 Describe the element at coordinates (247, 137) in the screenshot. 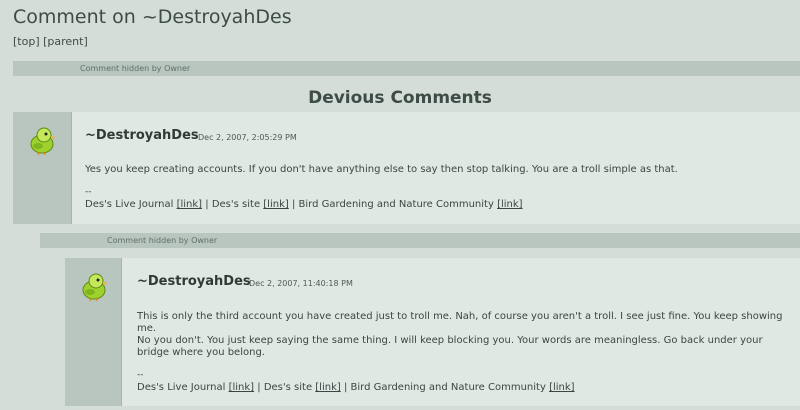

I see `comment-date: Dec 2, 2007, 2:05:29 PM` at that location.